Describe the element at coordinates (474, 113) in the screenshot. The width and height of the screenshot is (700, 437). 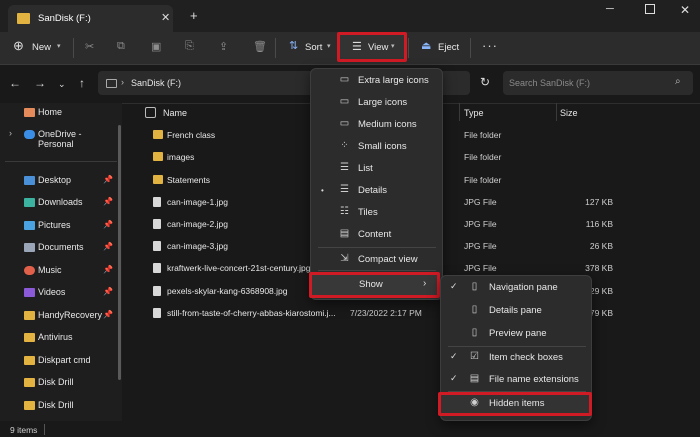
I see `column-header-type: Type` at that location.